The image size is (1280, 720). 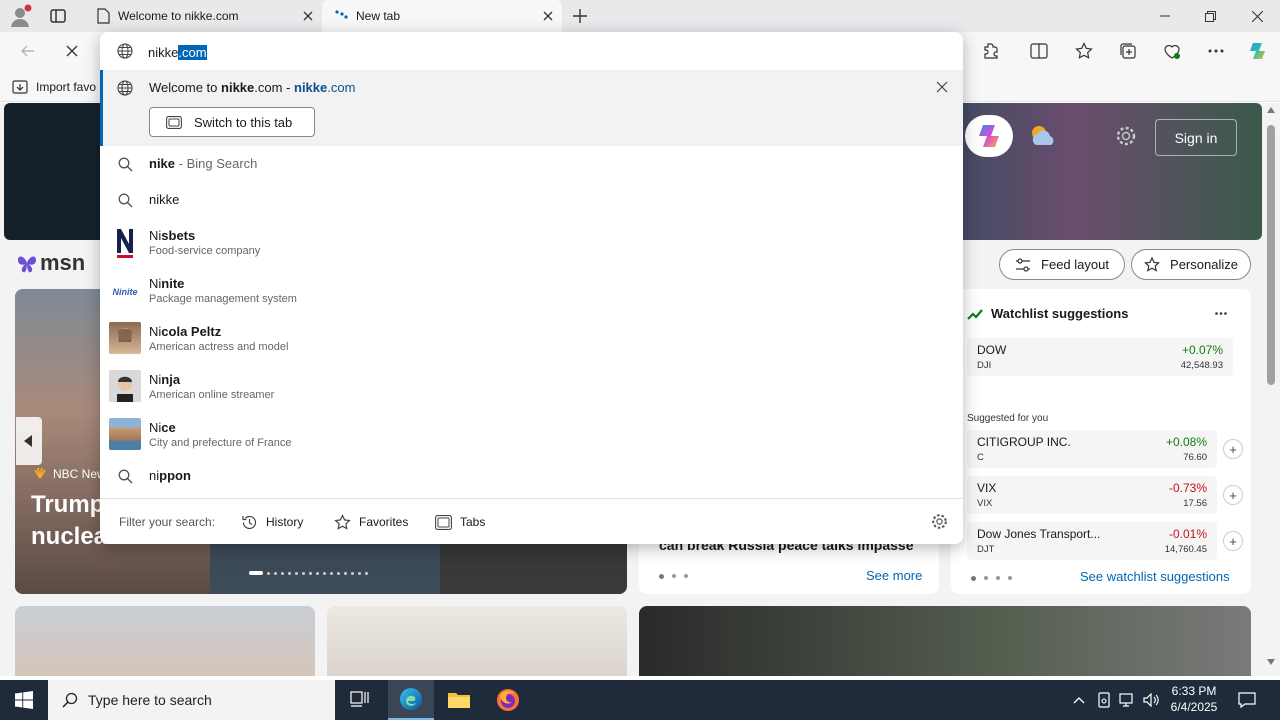 I want to click on weather-icon, so click(x=1043, y=137).